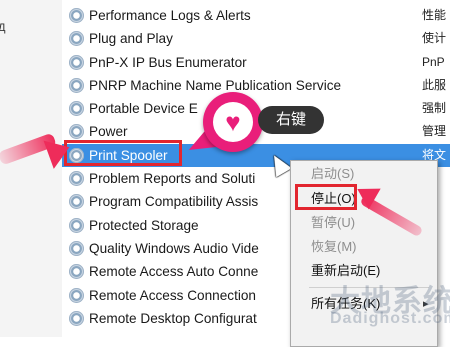 This screenshot has width=450, height=347. I want to click on service-name: Program Compatibility Assis, so click(174, 202).